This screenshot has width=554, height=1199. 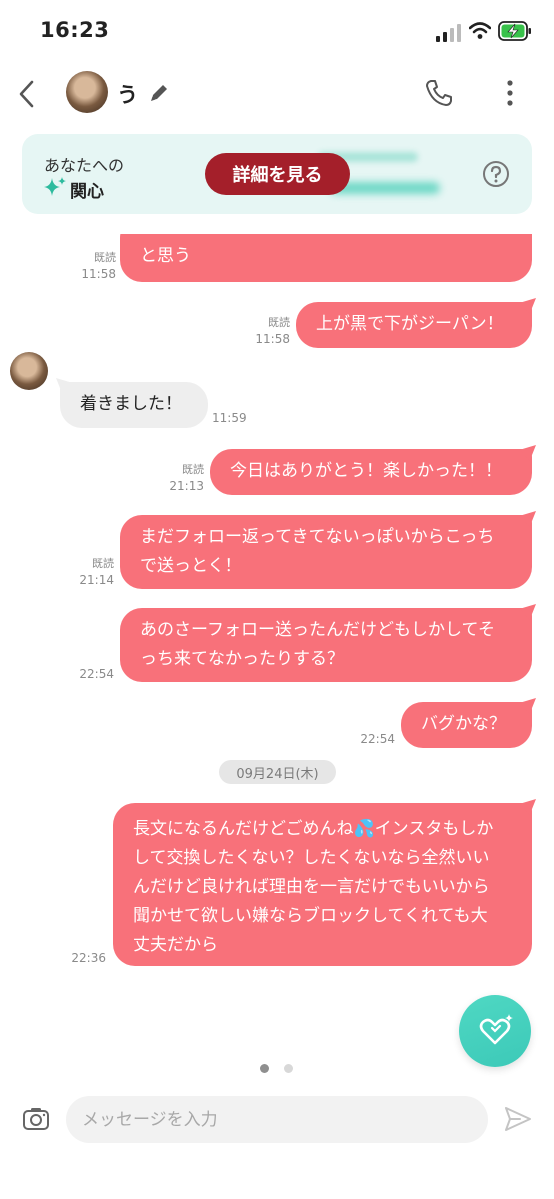 What do you see at coordinates (87, 92) in the screenshot?
I see `contact-avatar` at bounding box center [87, 92].